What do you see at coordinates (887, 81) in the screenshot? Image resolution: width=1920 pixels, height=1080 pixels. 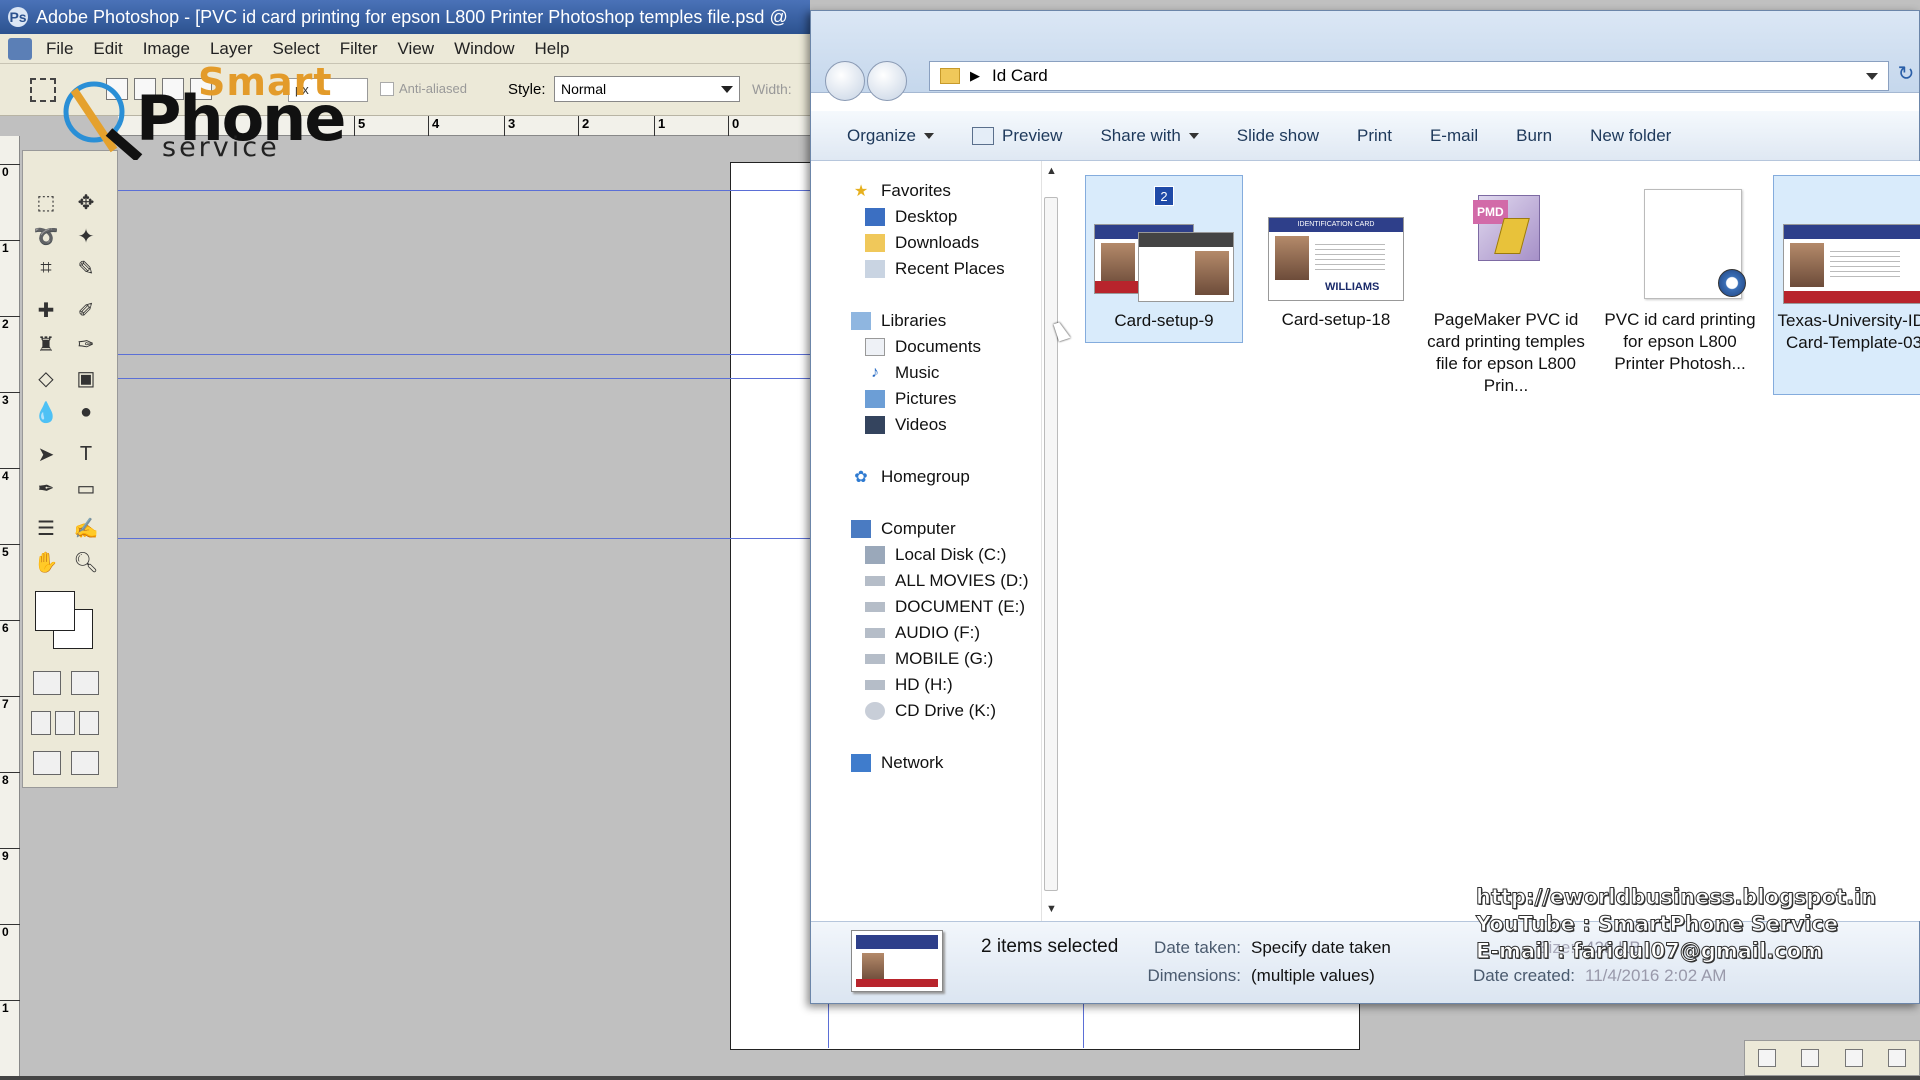 I see `forward-button` at bounding box center [887, 81].